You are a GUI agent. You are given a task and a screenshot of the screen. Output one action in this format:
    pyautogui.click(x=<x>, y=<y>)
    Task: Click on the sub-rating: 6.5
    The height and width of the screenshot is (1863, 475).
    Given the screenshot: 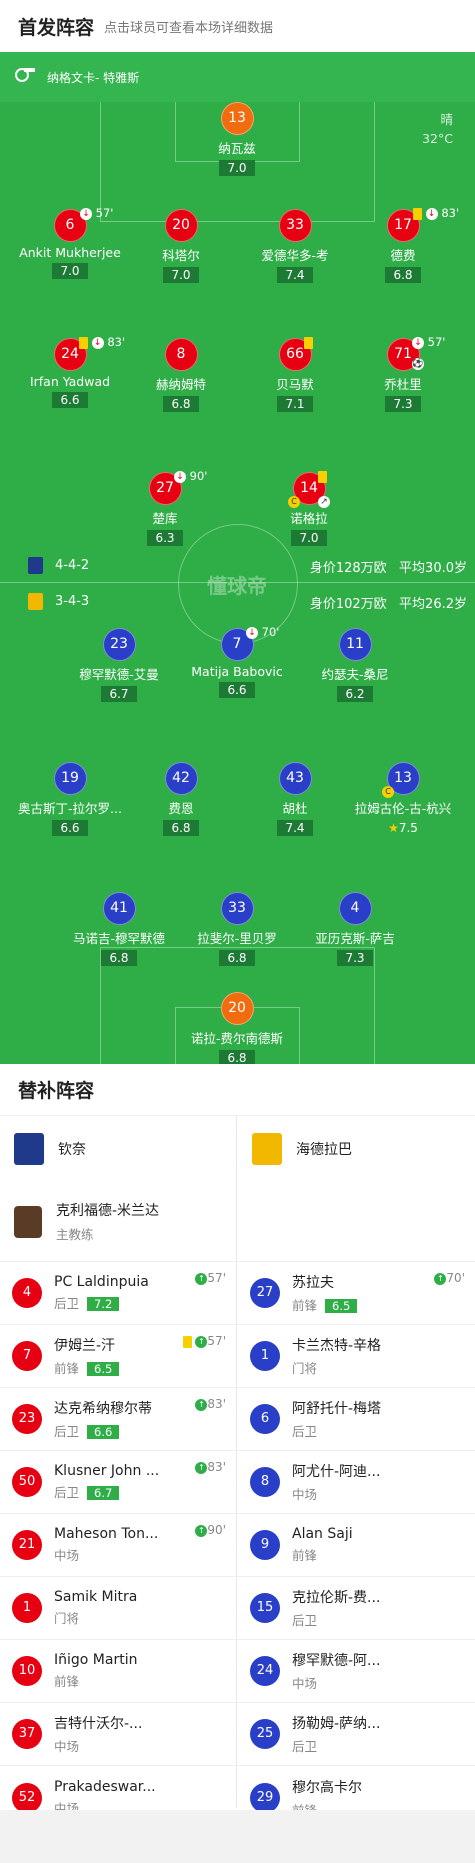 What is the action you would take?
    pyautogui.click(x=103, y=1369)
    